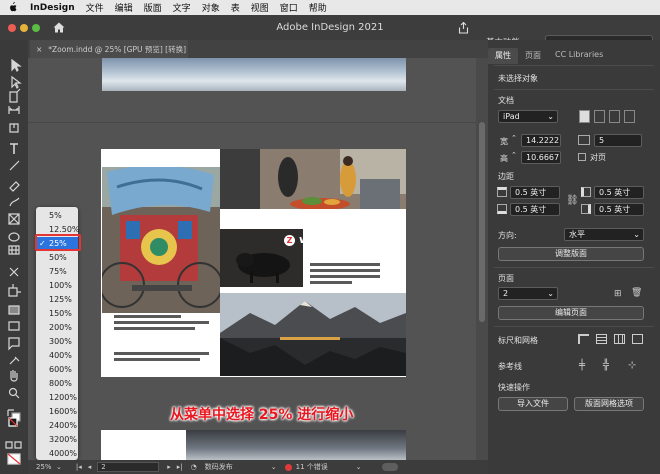 The image size is (660, 474). I want to click on menubar: InDesign 文件 编辑 版面 文字 对象 表 视图 窗口 帮助, so click(330, 7).